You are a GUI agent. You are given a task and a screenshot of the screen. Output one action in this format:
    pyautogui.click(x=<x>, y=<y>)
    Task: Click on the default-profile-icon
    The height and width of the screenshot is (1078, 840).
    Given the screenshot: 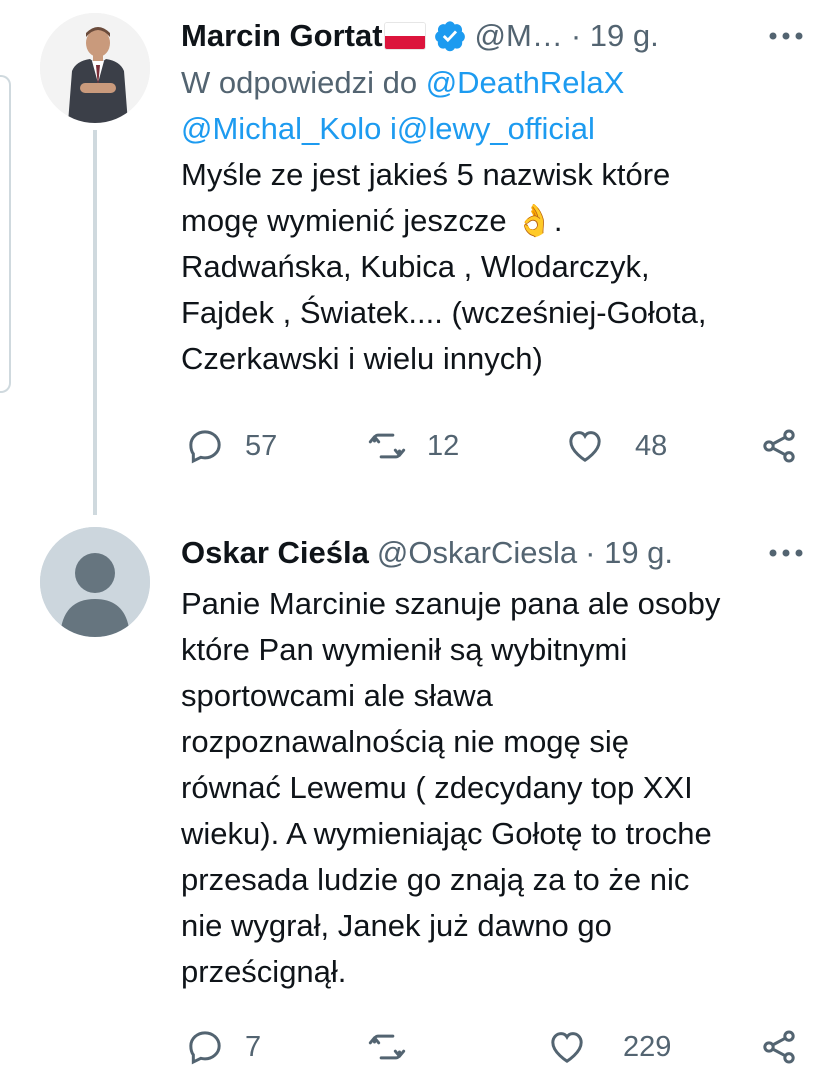 What is the action you would take?
    pyautogui.click(x=95, y=582)
    